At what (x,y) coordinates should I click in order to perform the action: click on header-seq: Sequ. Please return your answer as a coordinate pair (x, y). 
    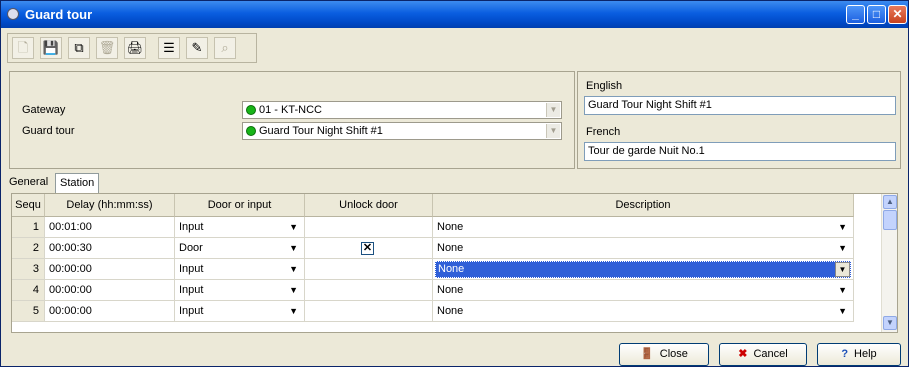
    Looking at the image, I should click on (28, 205).